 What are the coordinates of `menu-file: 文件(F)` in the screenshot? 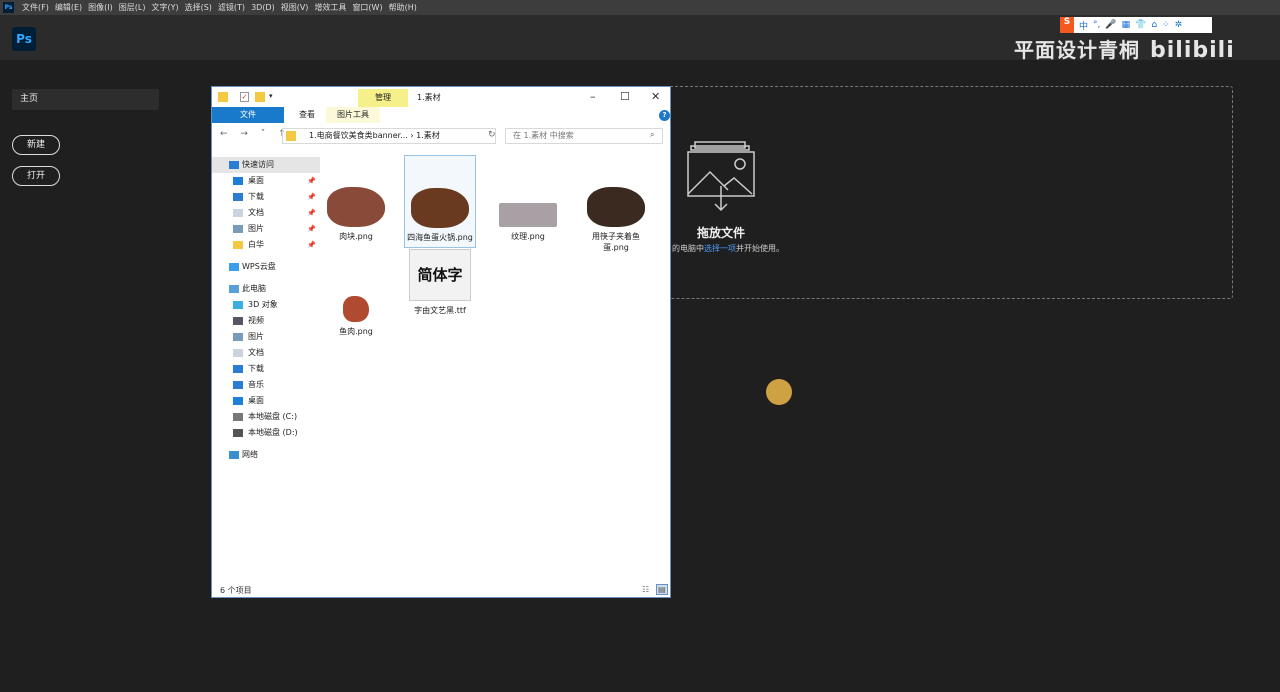 It's located at (35, 7).